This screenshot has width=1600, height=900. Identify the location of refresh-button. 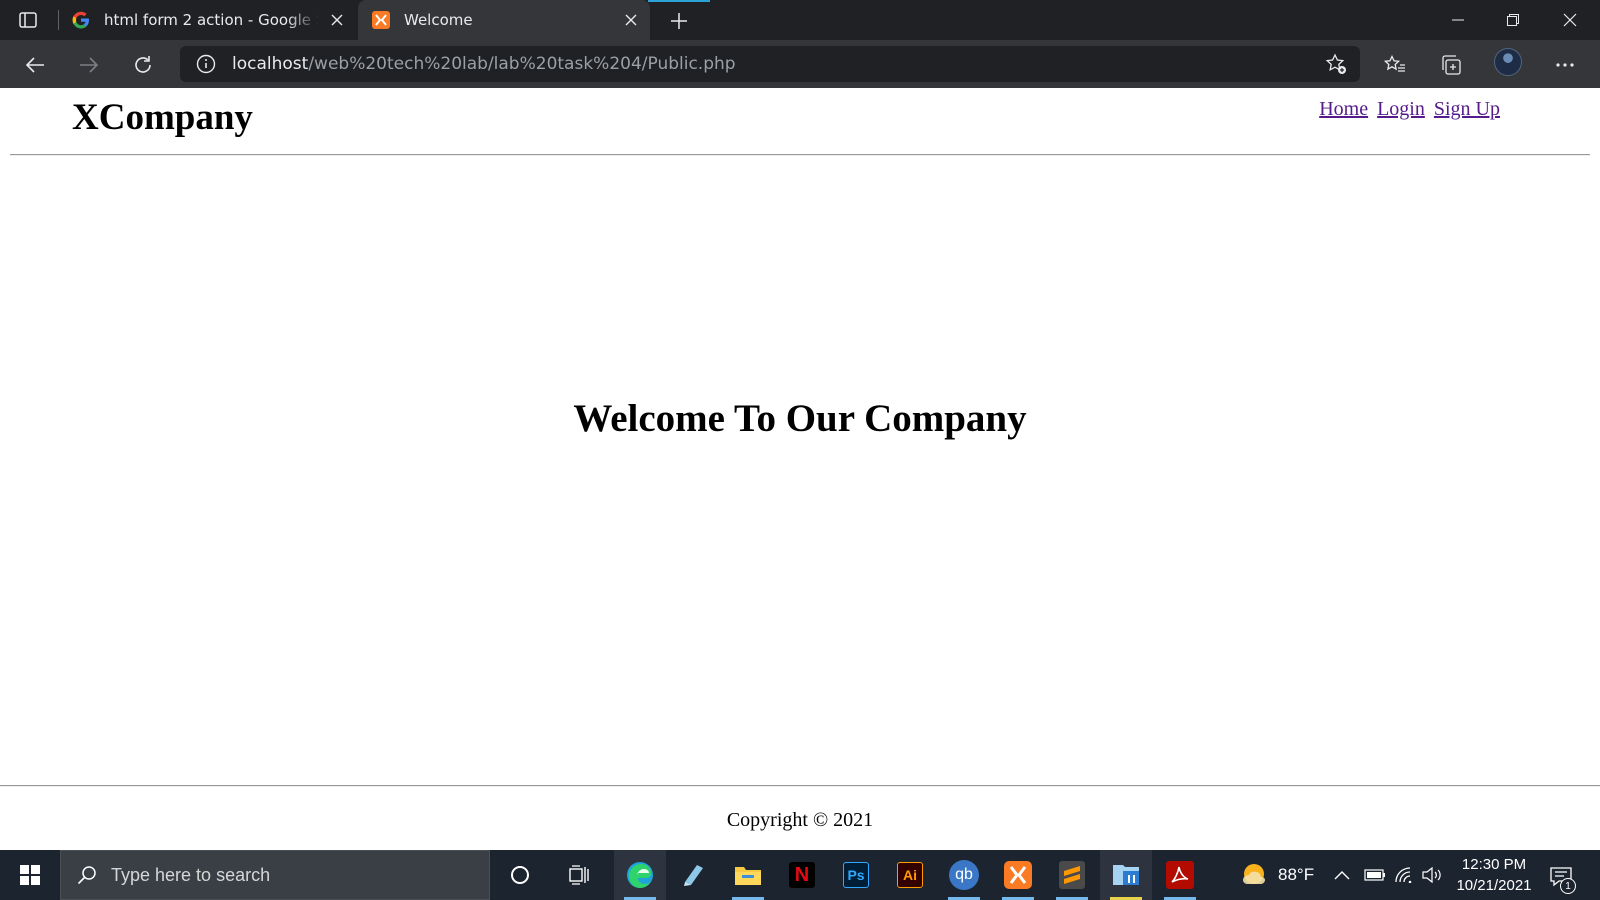
(143, 65).